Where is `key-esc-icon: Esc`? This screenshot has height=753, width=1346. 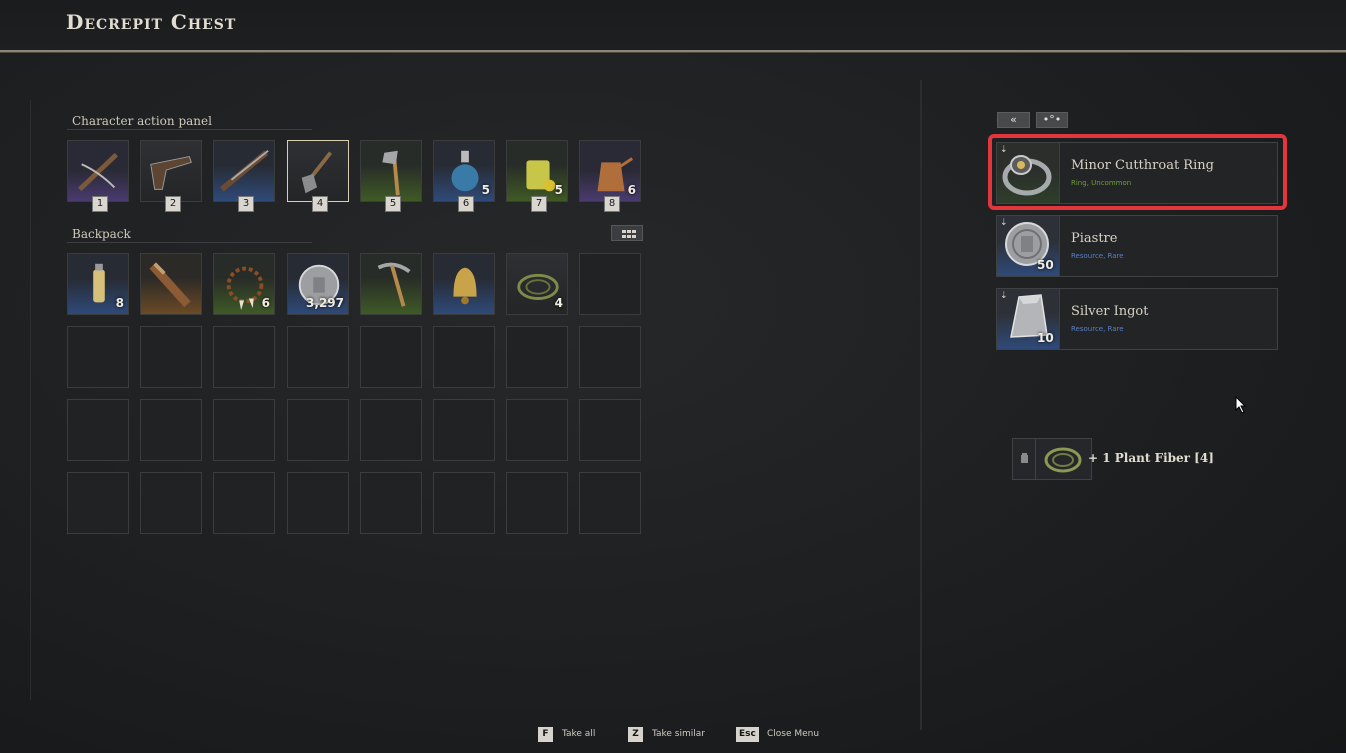
key-esc-icon: Esc is located at coordinates (747, 734).